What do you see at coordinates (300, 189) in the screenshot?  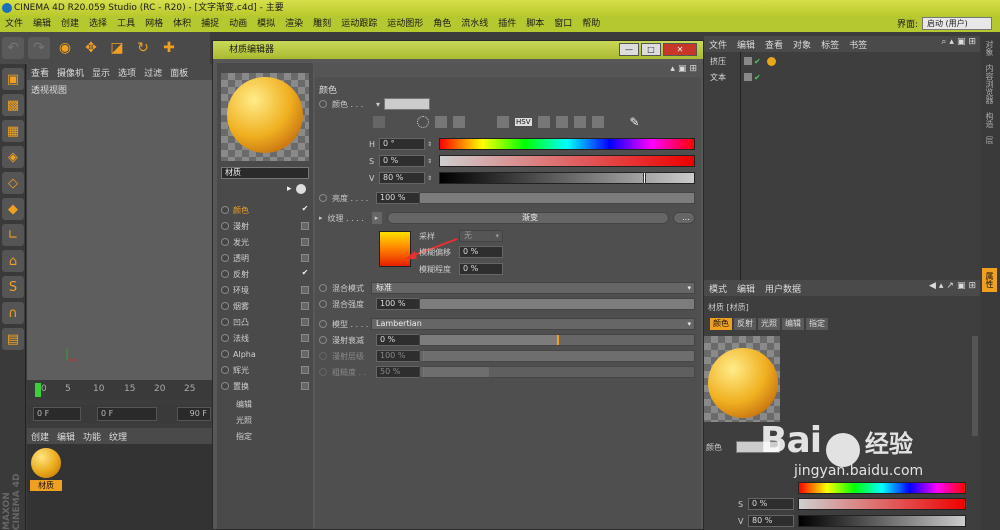 I see `history-icon` at bounding box center [300, 189].